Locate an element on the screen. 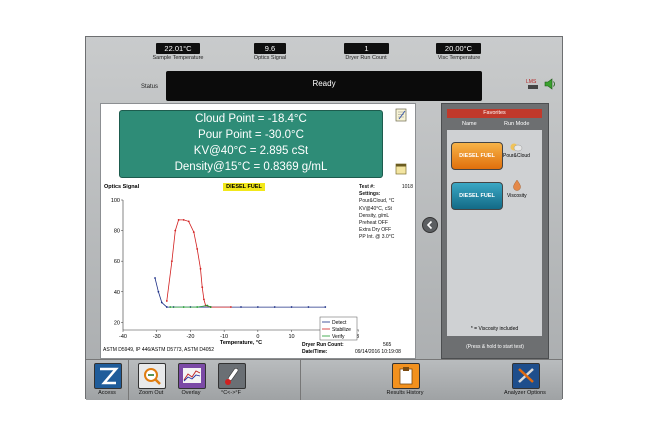 This screenshot has width=650, height=433. status-display: Ready is located at coordinates (324, 86).